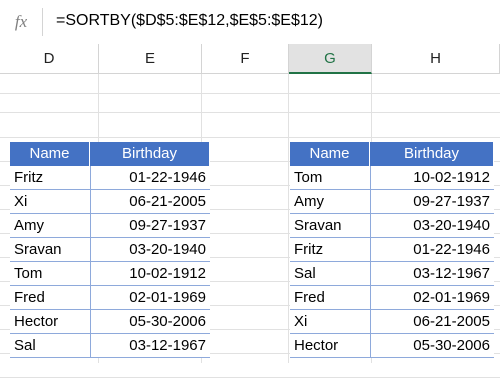 Image resolution: width=500 pixels, height=378 pixels. What do you see at coordinates (432, 178) in the screenshot?
I see `right-table-cell-birthday: 10-02-1912` at bounding box center [432, 178].